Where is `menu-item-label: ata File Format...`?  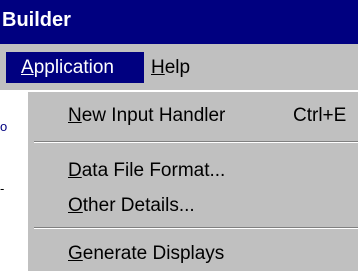
menu-item-label: ata File Format... is located at coordinates (153, 170).